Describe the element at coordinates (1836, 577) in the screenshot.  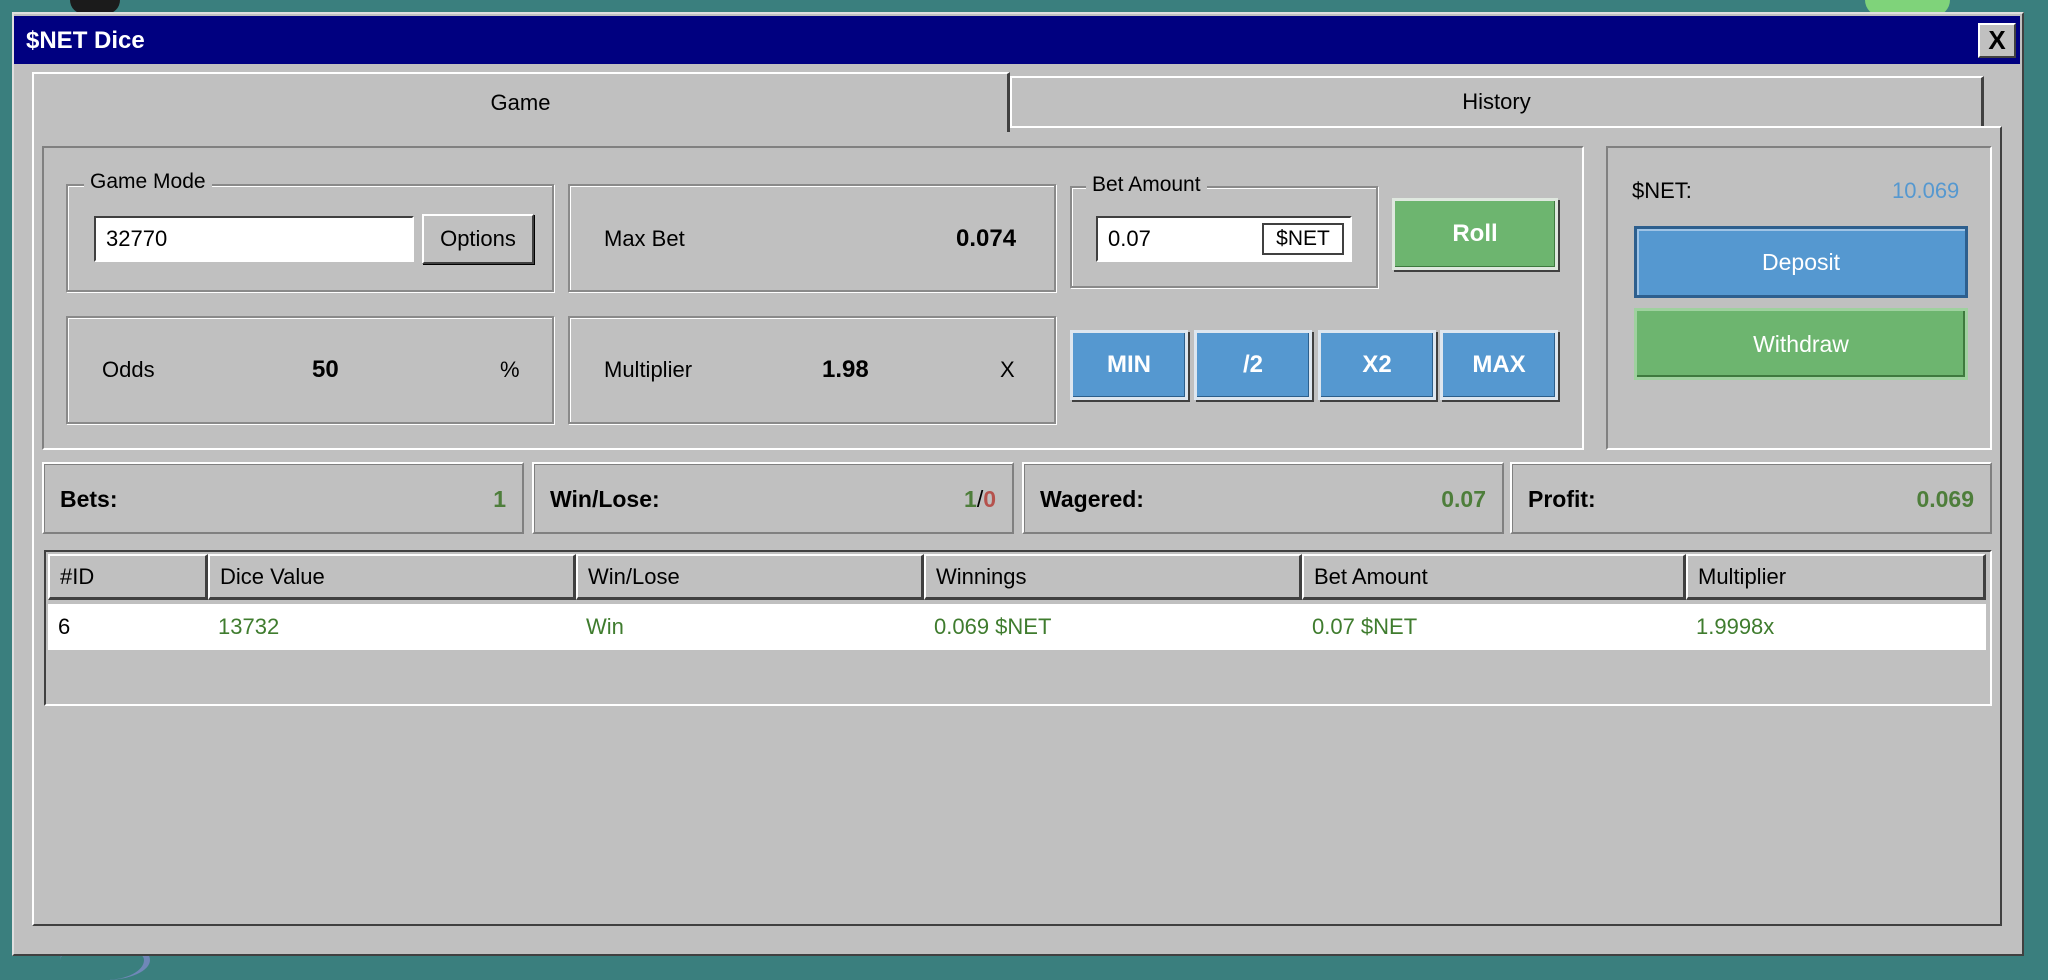
I see `column-header-multiplier: Multiplier` at that location.